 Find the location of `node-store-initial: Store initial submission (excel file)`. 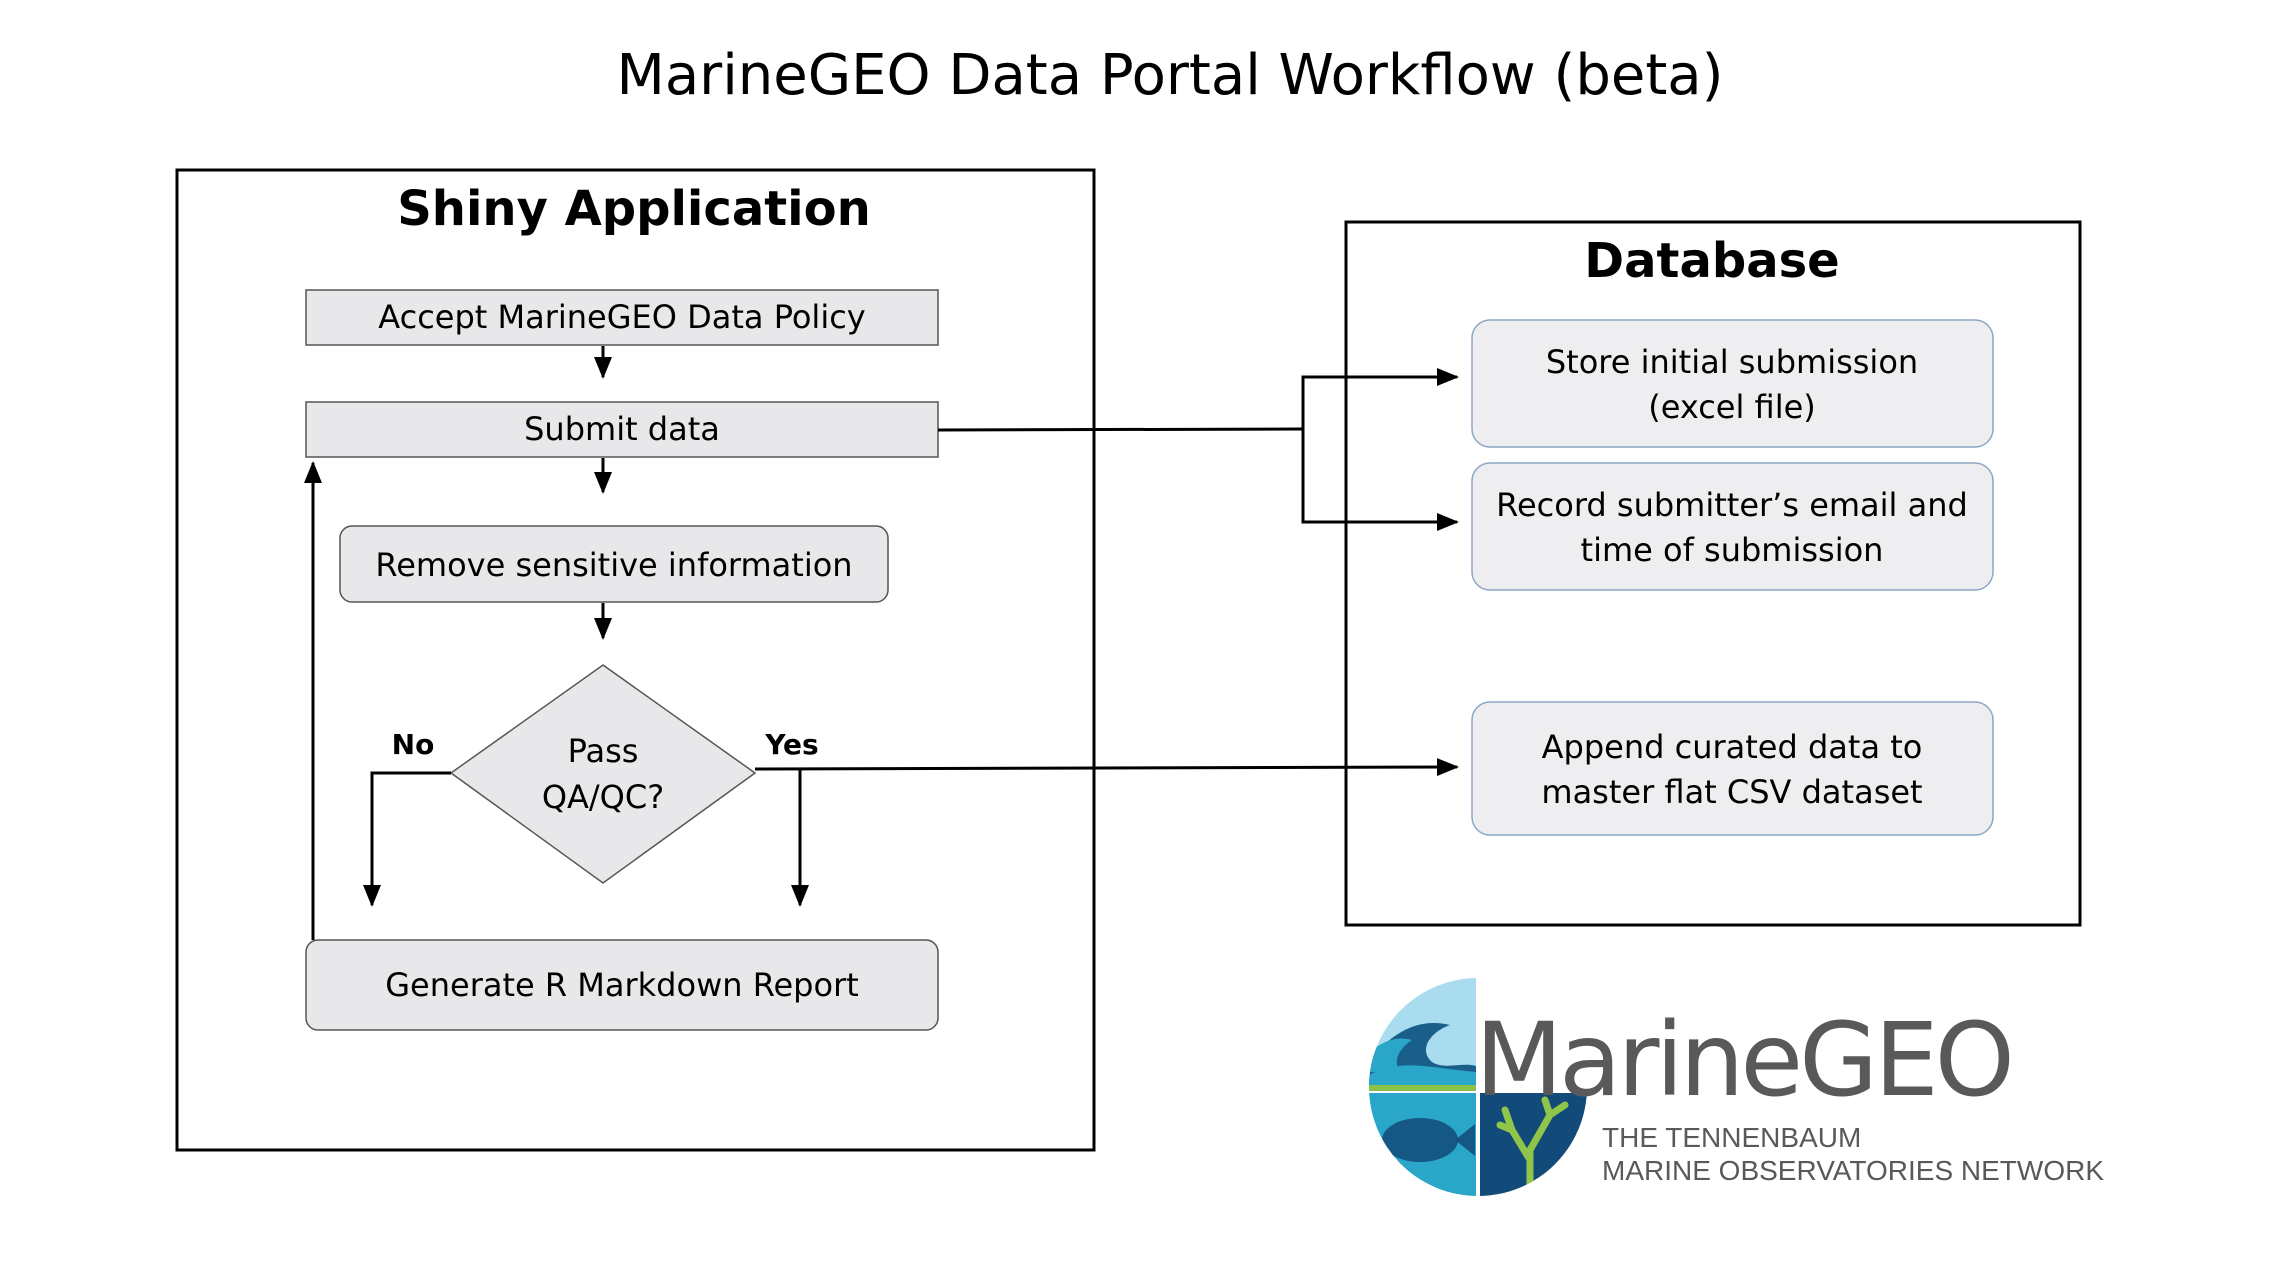

node-store-initial: Store initial submission (excel file) is located at coordinates (1732, 383).